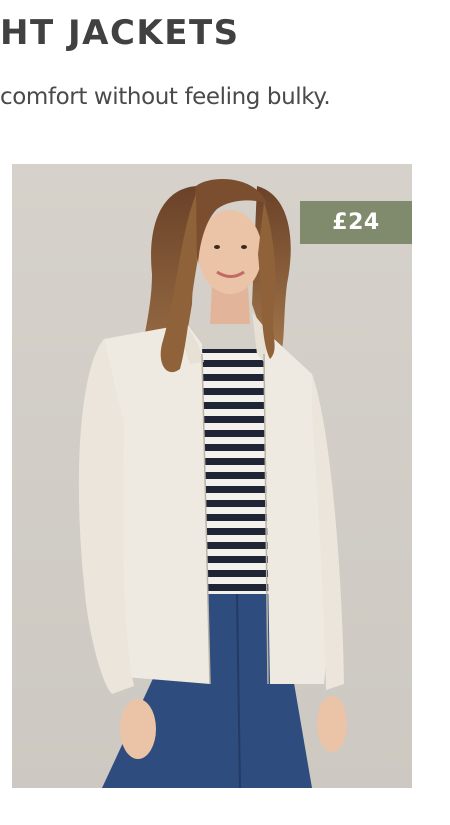 The image size is (450, 825). Describe the element at coordinates (165, 97) in the screenshot. I see `section-subheading: comfort without feeling bulky.` at that location.